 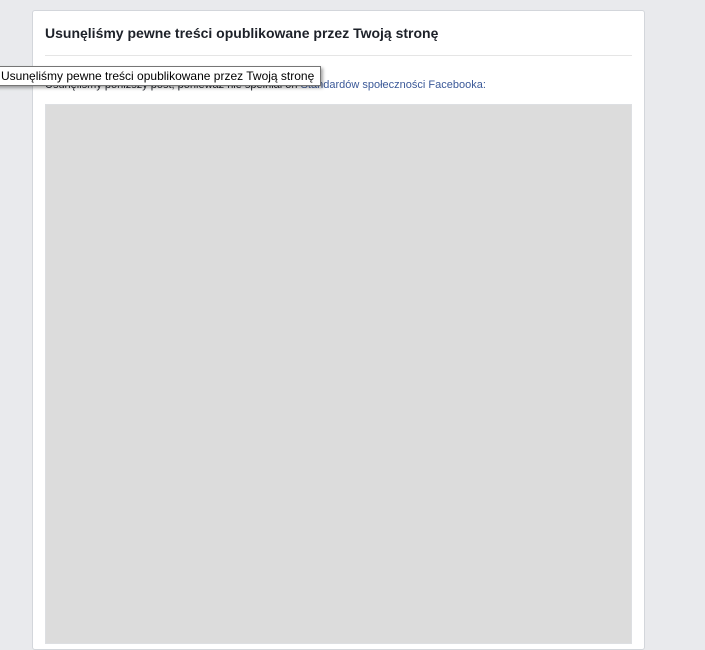 I want to click on divider, so click(x=338, y=55).